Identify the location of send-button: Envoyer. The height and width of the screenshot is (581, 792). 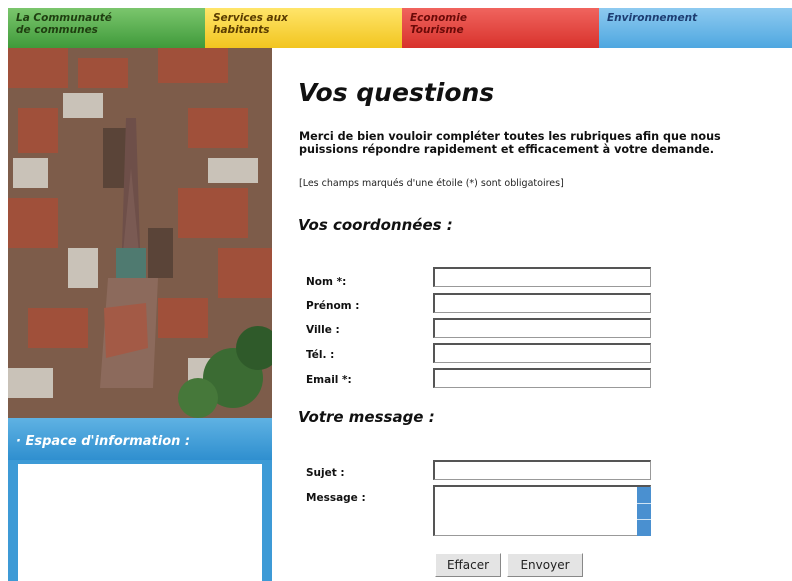
(545, 565).